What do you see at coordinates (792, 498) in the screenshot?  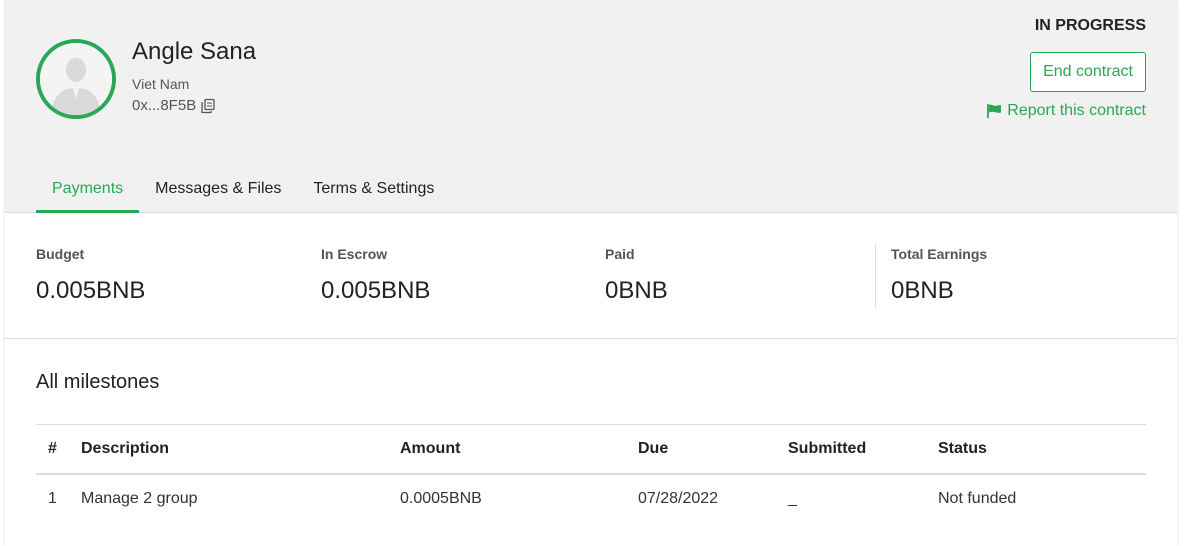 I see `milestone-submitted: _` at bounding box center [792, 498].